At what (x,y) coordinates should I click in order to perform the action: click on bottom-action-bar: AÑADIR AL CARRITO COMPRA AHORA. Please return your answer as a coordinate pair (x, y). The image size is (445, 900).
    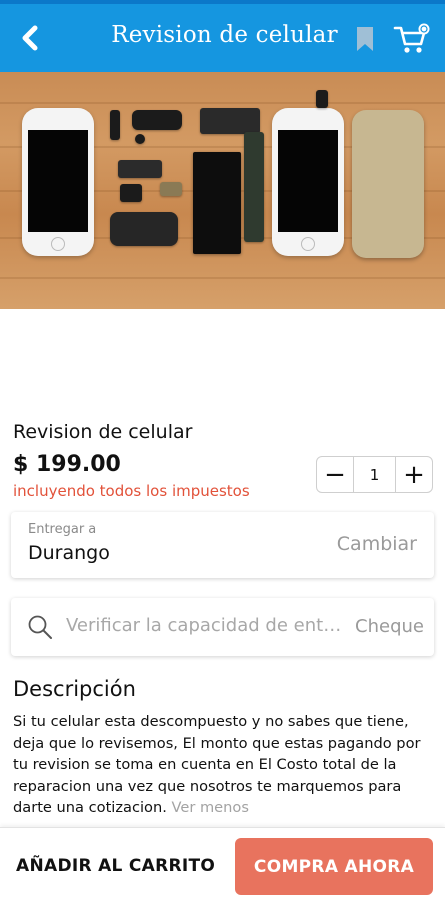
    Looking at the image, I should click on (222, 863).